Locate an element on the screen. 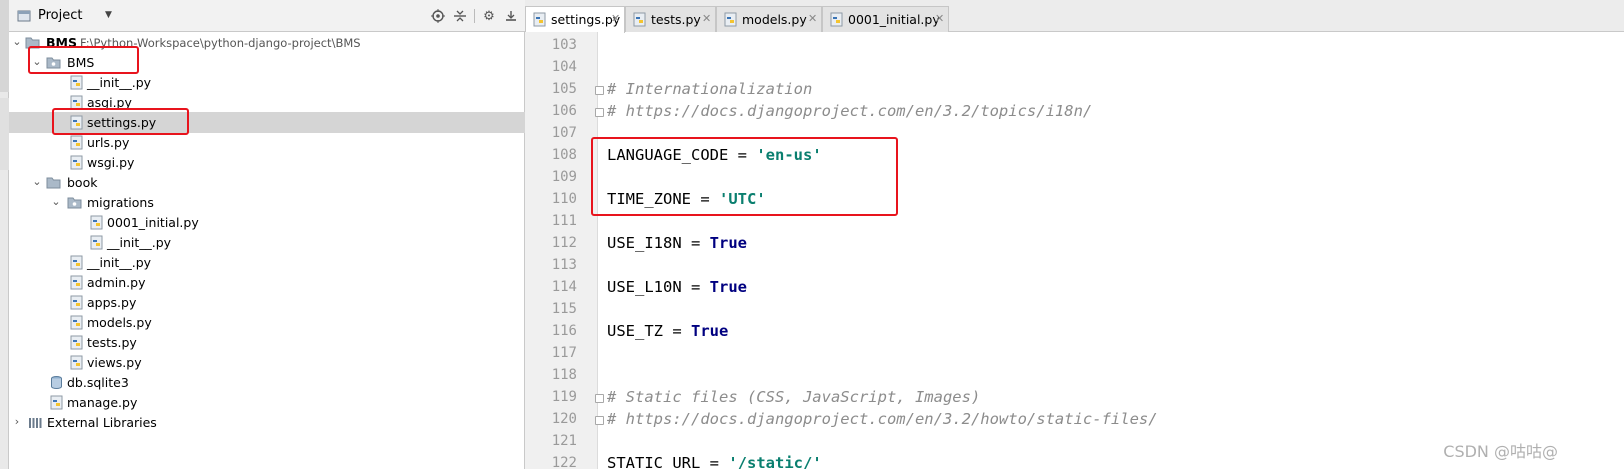 The height and width of the screenshot is (469, 1624). code-identifier: STATIC_URL is located at coordinates (654, 461).